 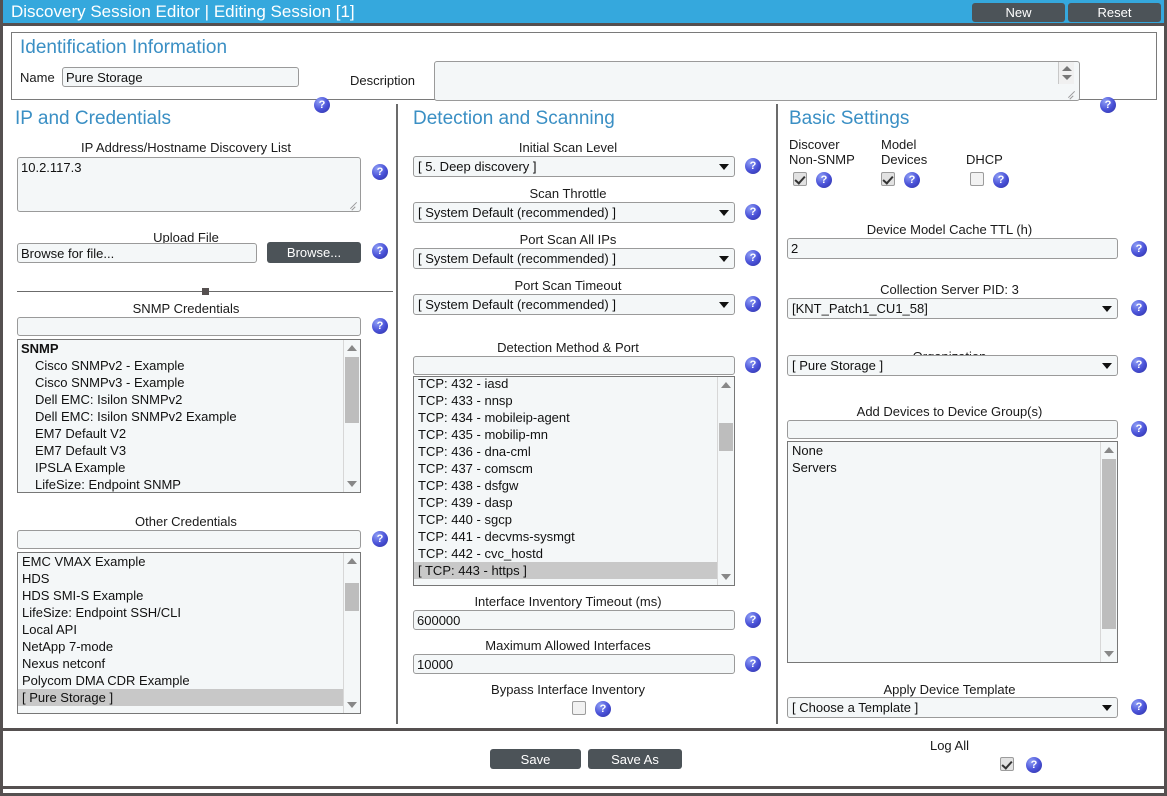 I want to click on snmp-credentials-filter-input, so click(x=189, y=326).